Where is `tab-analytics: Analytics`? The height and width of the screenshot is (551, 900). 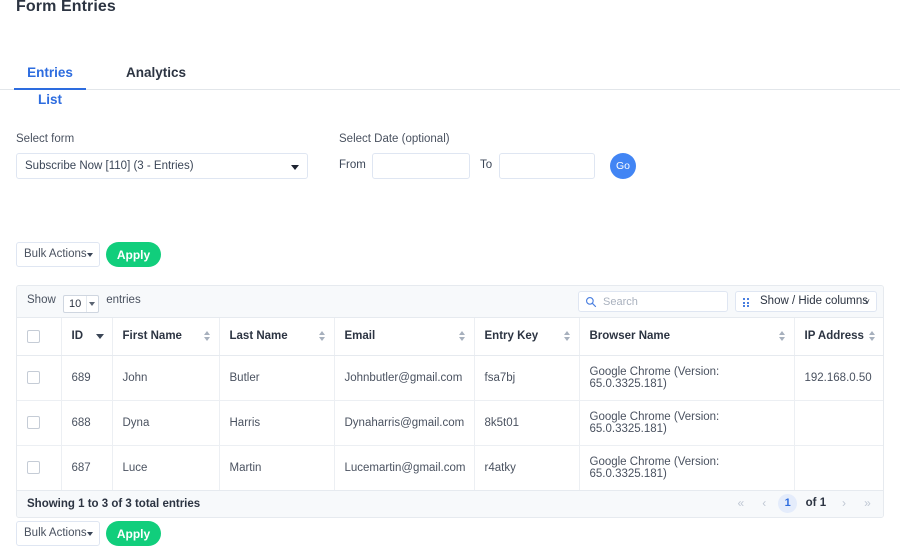 tab-analytics: Analytics is located at coordinates (156, 74).